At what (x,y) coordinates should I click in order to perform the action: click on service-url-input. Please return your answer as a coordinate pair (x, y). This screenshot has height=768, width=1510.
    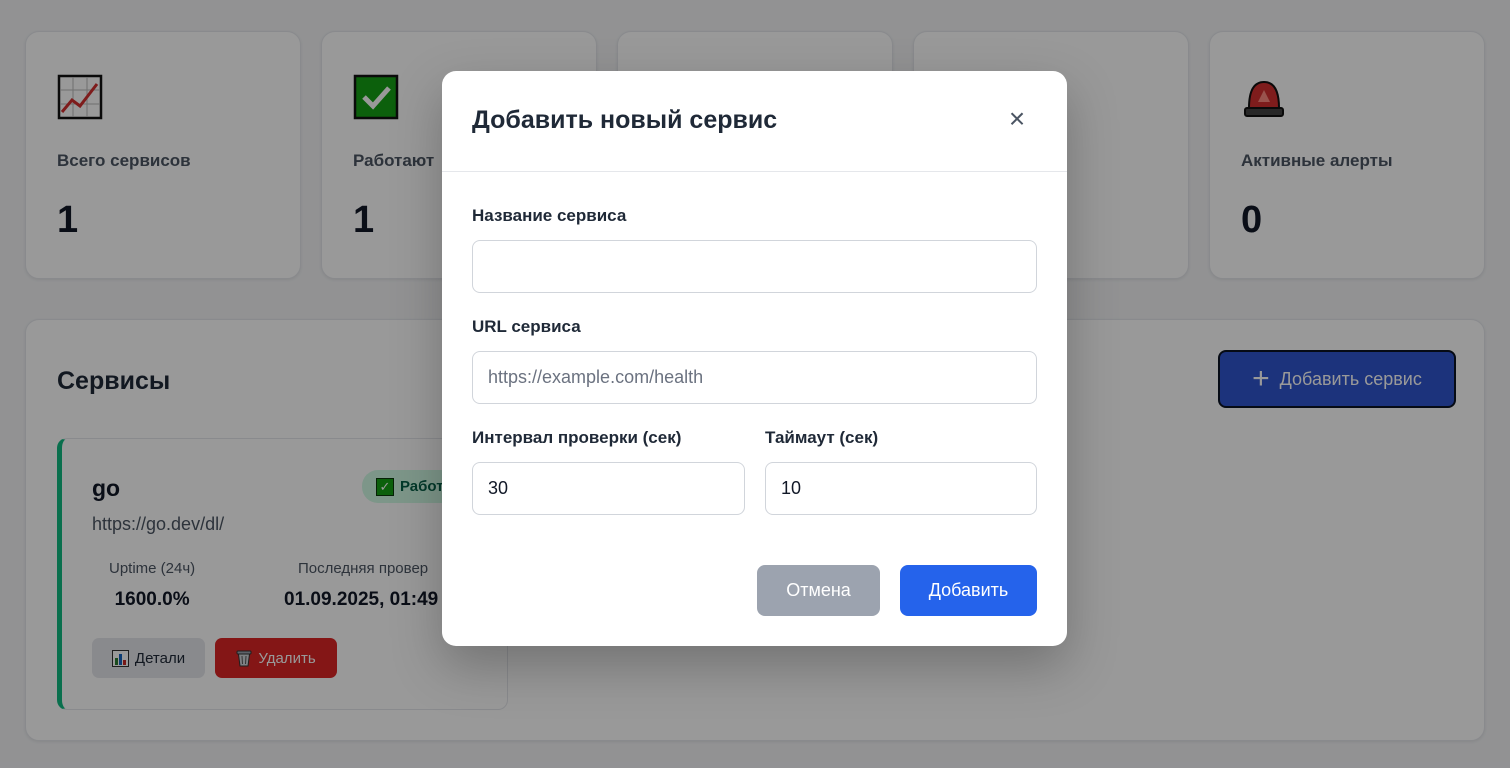
    Looking at the image, I should click on (754, 377).